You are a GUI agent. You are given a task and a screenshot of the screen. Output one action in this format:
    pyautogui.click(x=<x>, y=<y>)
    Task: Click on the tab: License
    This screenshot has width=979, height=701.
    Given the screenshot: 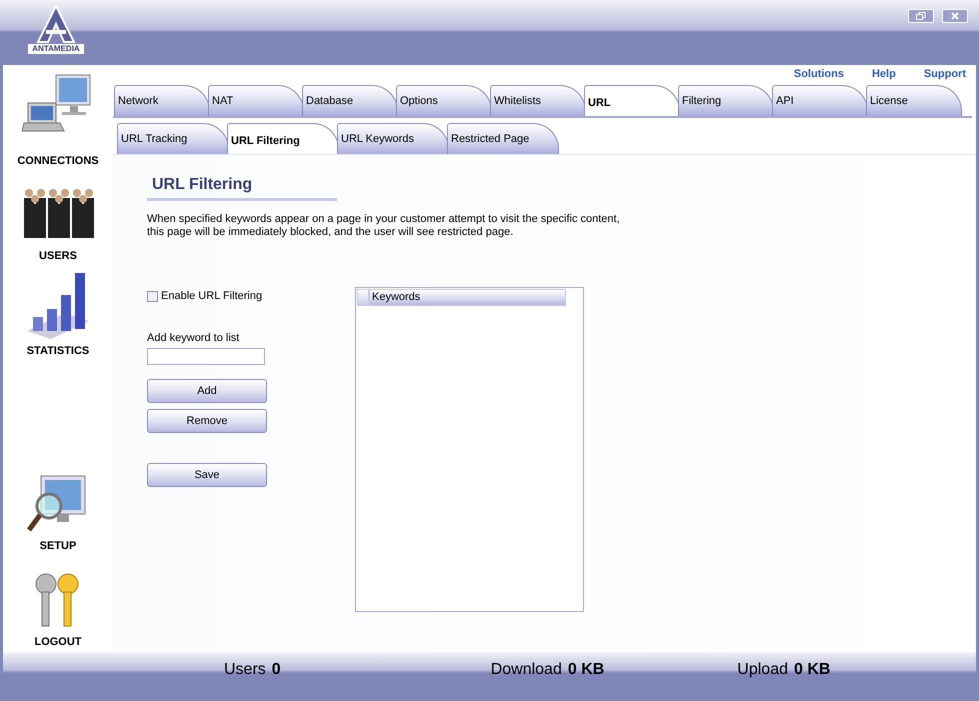 What is the action you would take?
    pyautogui.click(x=914, y=100)
    